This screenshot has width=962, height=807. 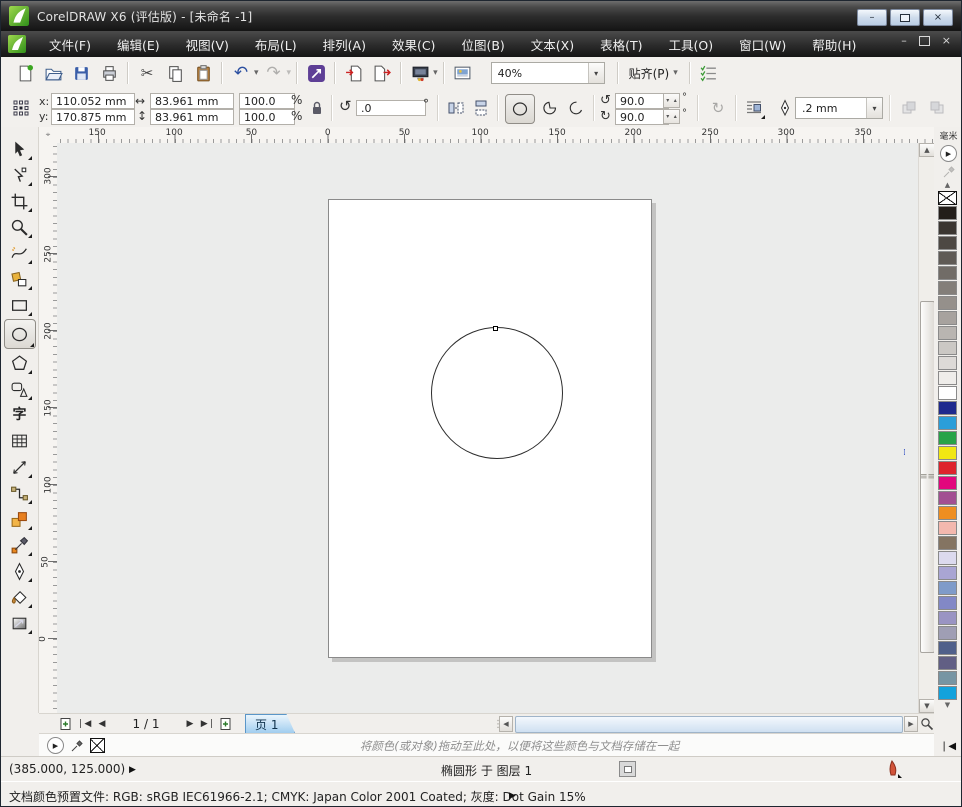 What do you see at coordinates (93, 101) in the screenshot?
I see `x-position-field: 110.052 mm` at bounding box center [93, 101].